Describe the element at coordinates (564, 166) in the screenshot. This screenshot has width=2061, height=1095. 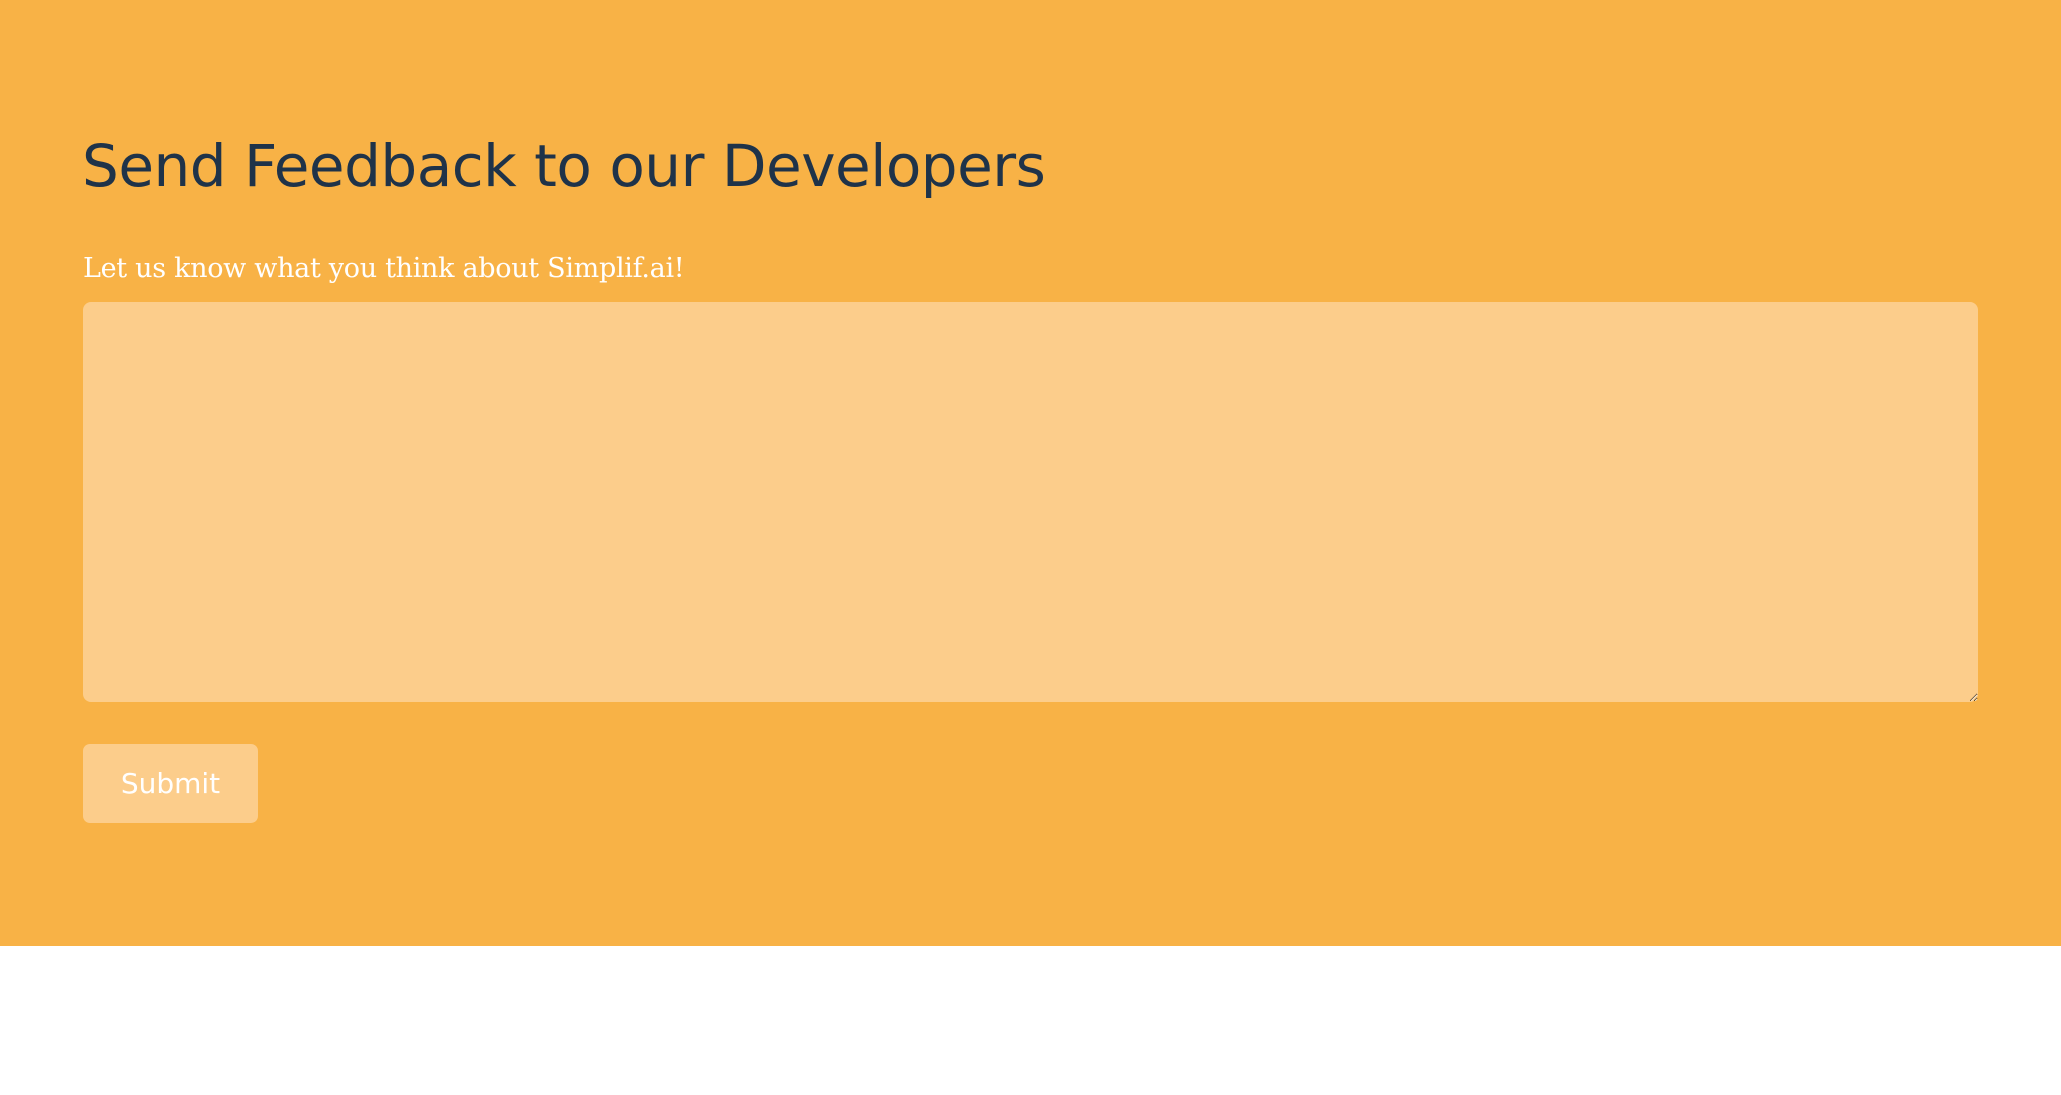
I see `page-title: Send Feedback to our Developers` at that location.